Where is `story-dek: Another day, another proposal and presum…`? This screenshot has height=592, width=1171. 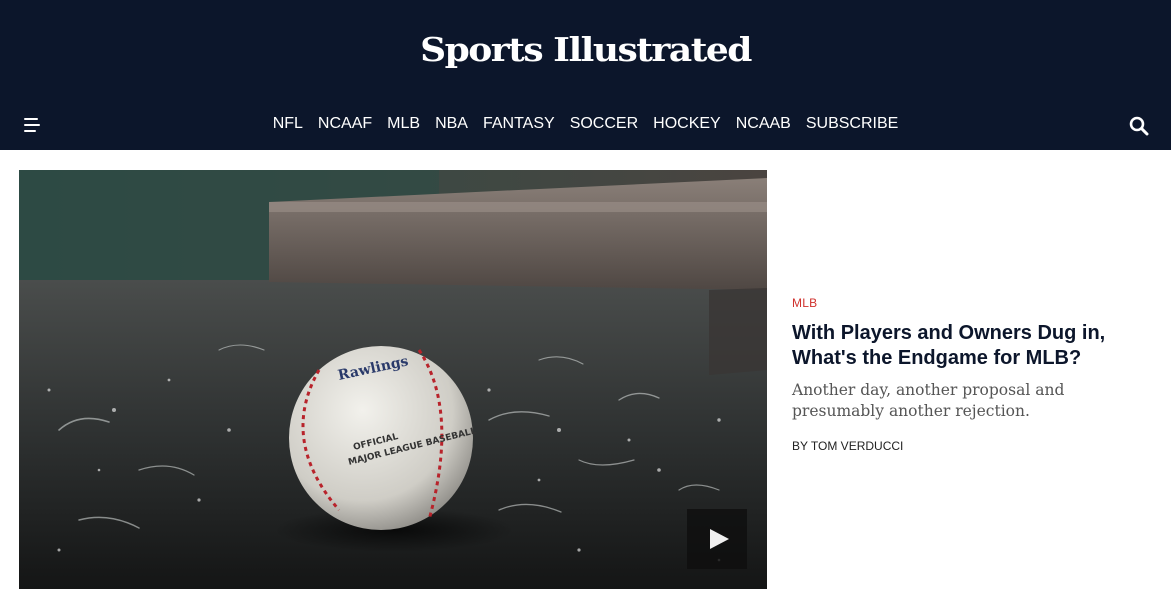
story-dek: Another day, another proposal and presum… is located at coordinates (928, 400).